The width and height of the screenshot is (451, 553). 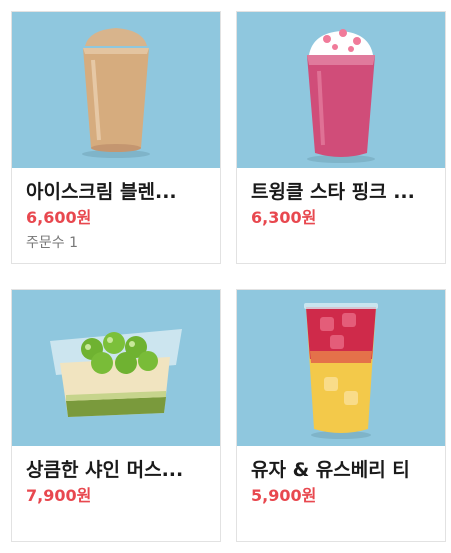 What do you see at coordinates (59, 217) in the screenshot?
I see `product-price: 6,600원` at bounding box center [59, 217].